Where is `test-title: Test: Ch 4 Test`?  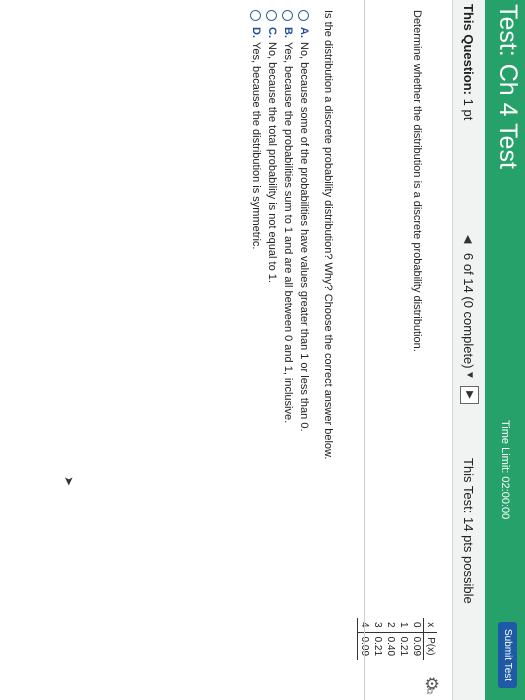
test-title: Test: Ch 4 Test is located at coordinates (508, 86).